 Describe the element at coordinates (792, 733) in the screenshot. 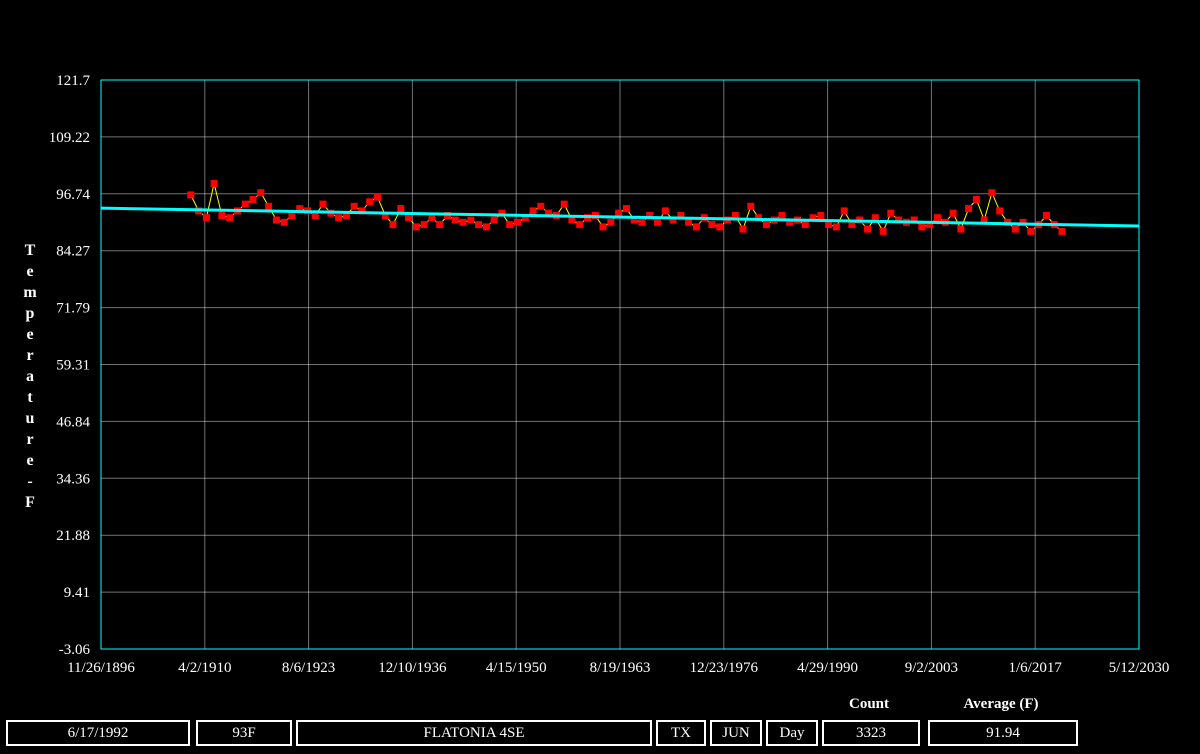

I see `period-box: Day` at that location.